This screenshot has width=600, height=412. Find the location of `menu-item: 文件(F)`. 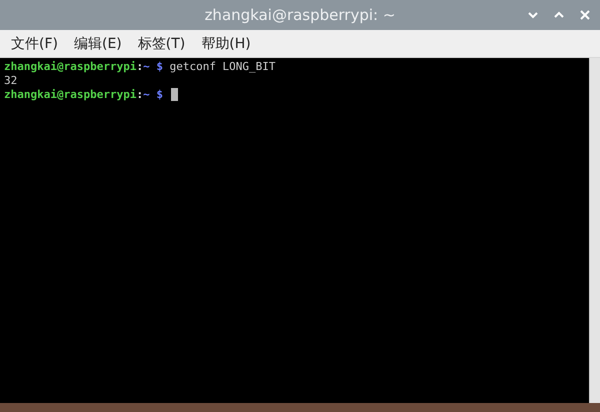

menu-item: 文件(F) is located at coordinates (34, 43).